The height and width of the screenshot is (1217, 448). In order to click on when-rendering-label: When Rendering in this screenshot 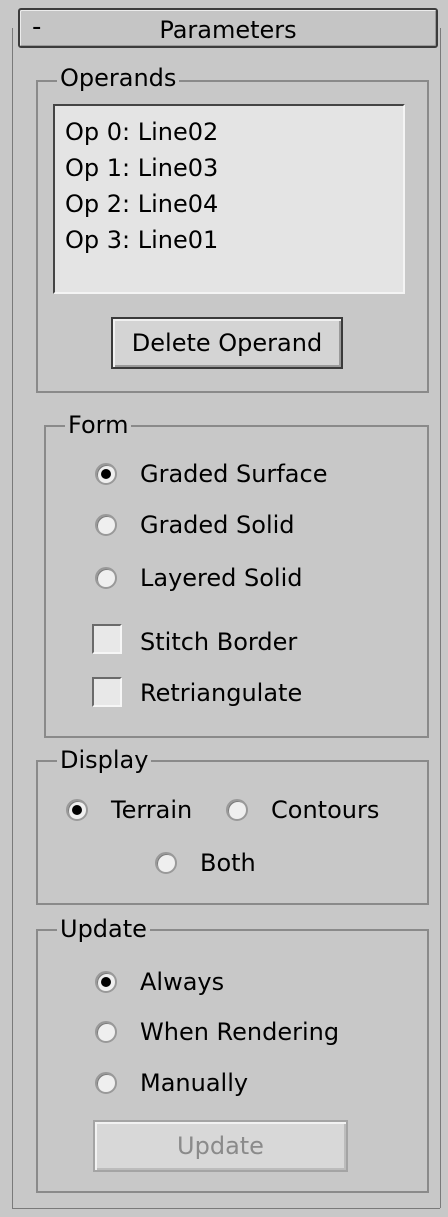, I will do `click(239, 1032)`.